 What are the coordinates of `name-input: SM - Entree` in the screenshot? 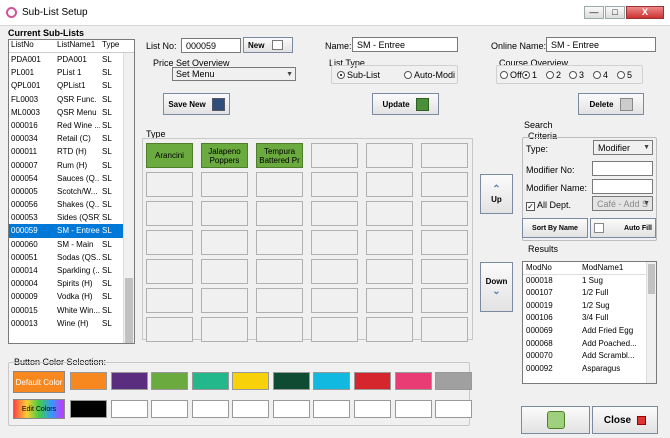 It's located at (405, 44).